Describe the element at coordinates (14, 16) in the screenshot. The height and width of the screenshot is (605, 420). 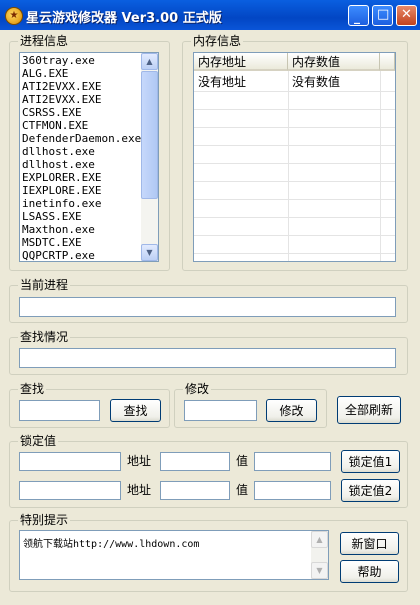
I see `app-icon: ★` at that location.